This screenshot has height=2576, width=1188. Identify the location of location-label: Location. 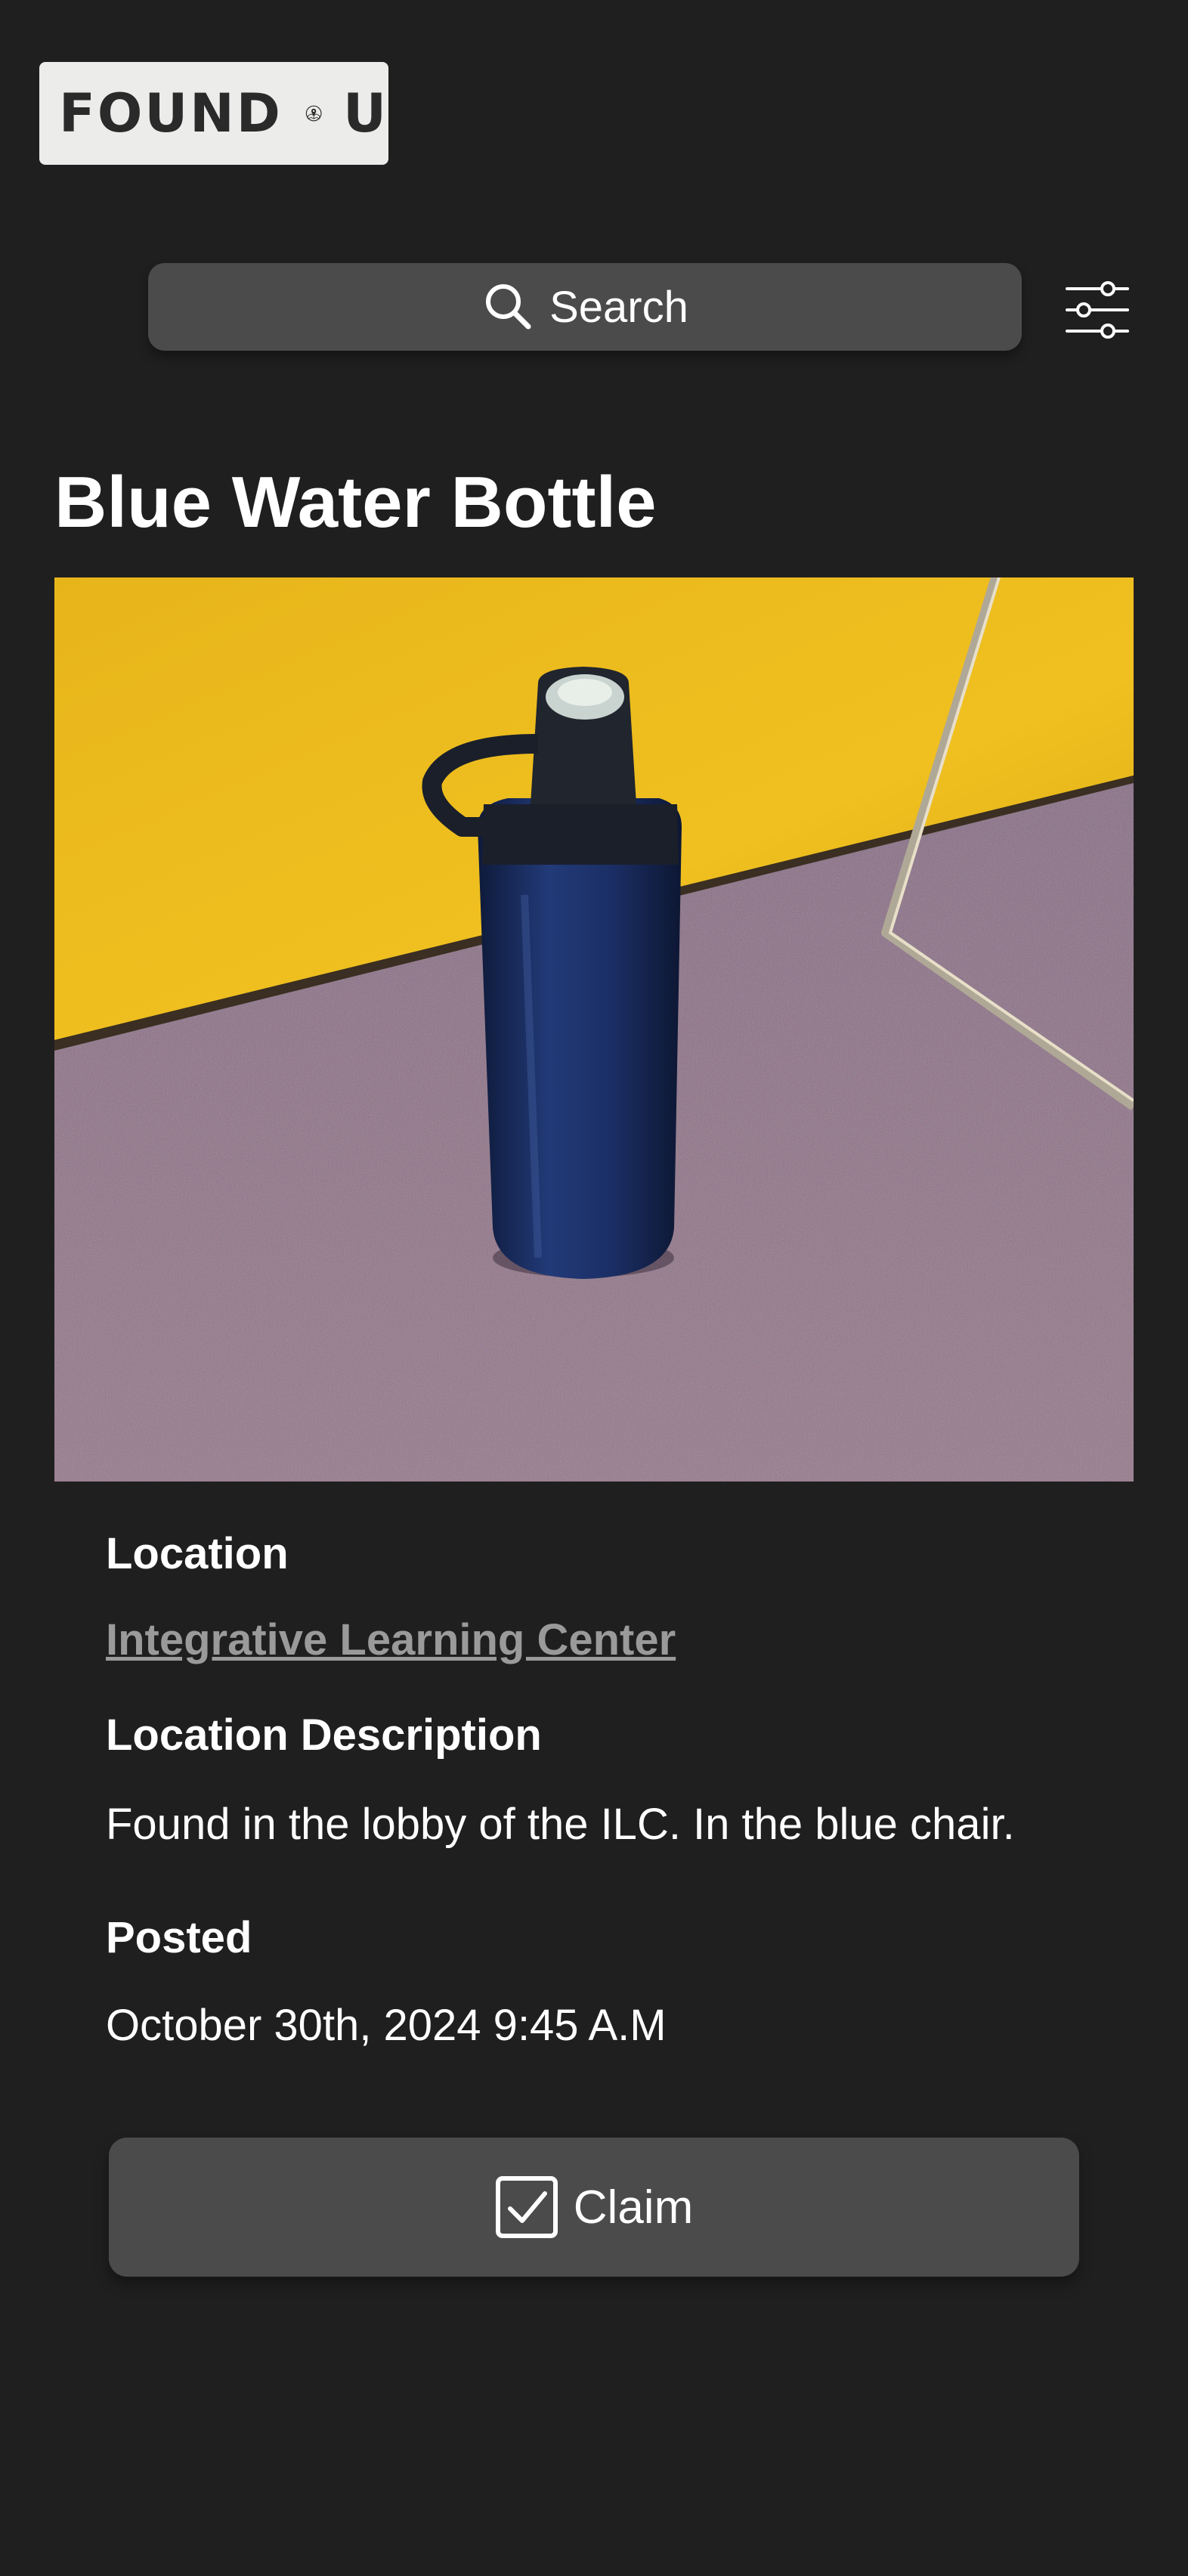
(197, 1553).